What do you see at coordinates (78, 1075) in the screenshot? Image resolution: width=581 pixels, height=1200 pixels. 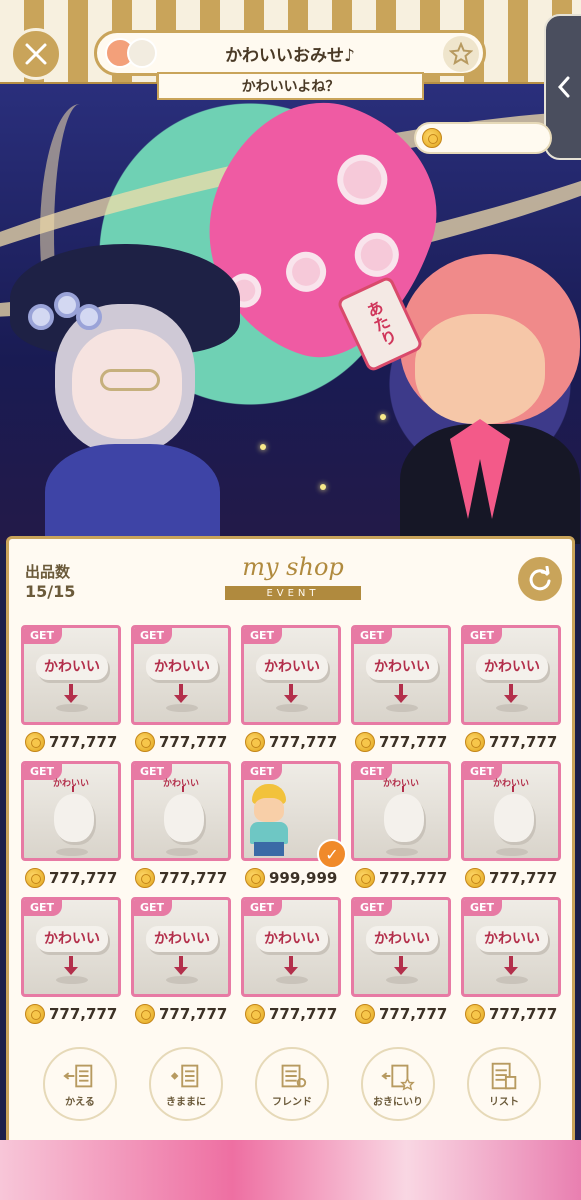 I see `change-icon` at bounding box center [78, 1075].